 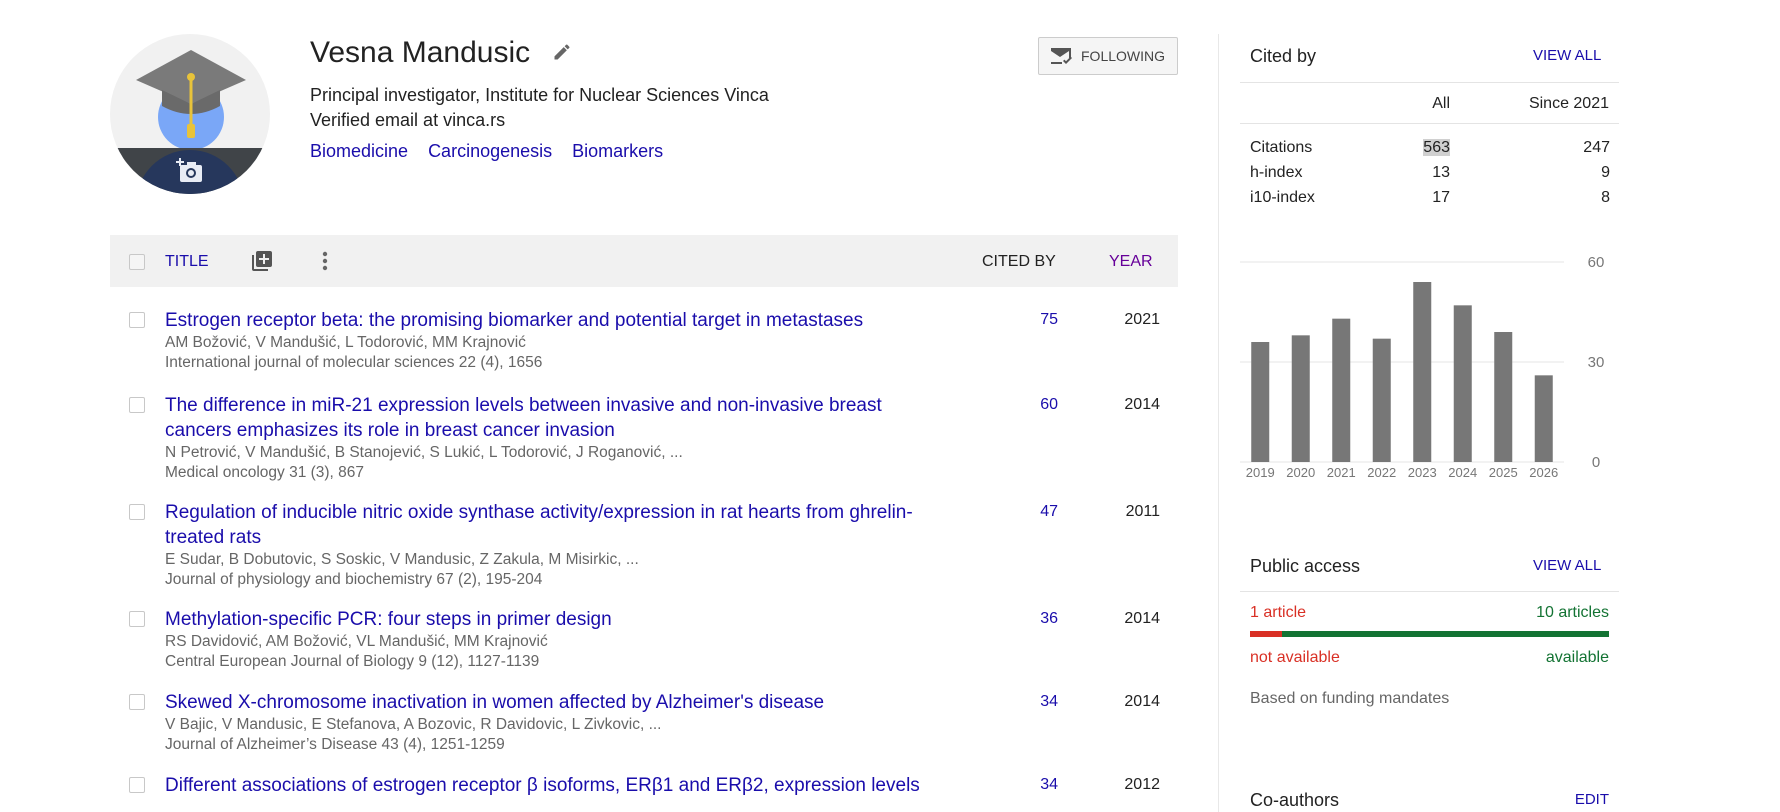 I want to click on edit-pencil-icon, so click(x=562, y=52).